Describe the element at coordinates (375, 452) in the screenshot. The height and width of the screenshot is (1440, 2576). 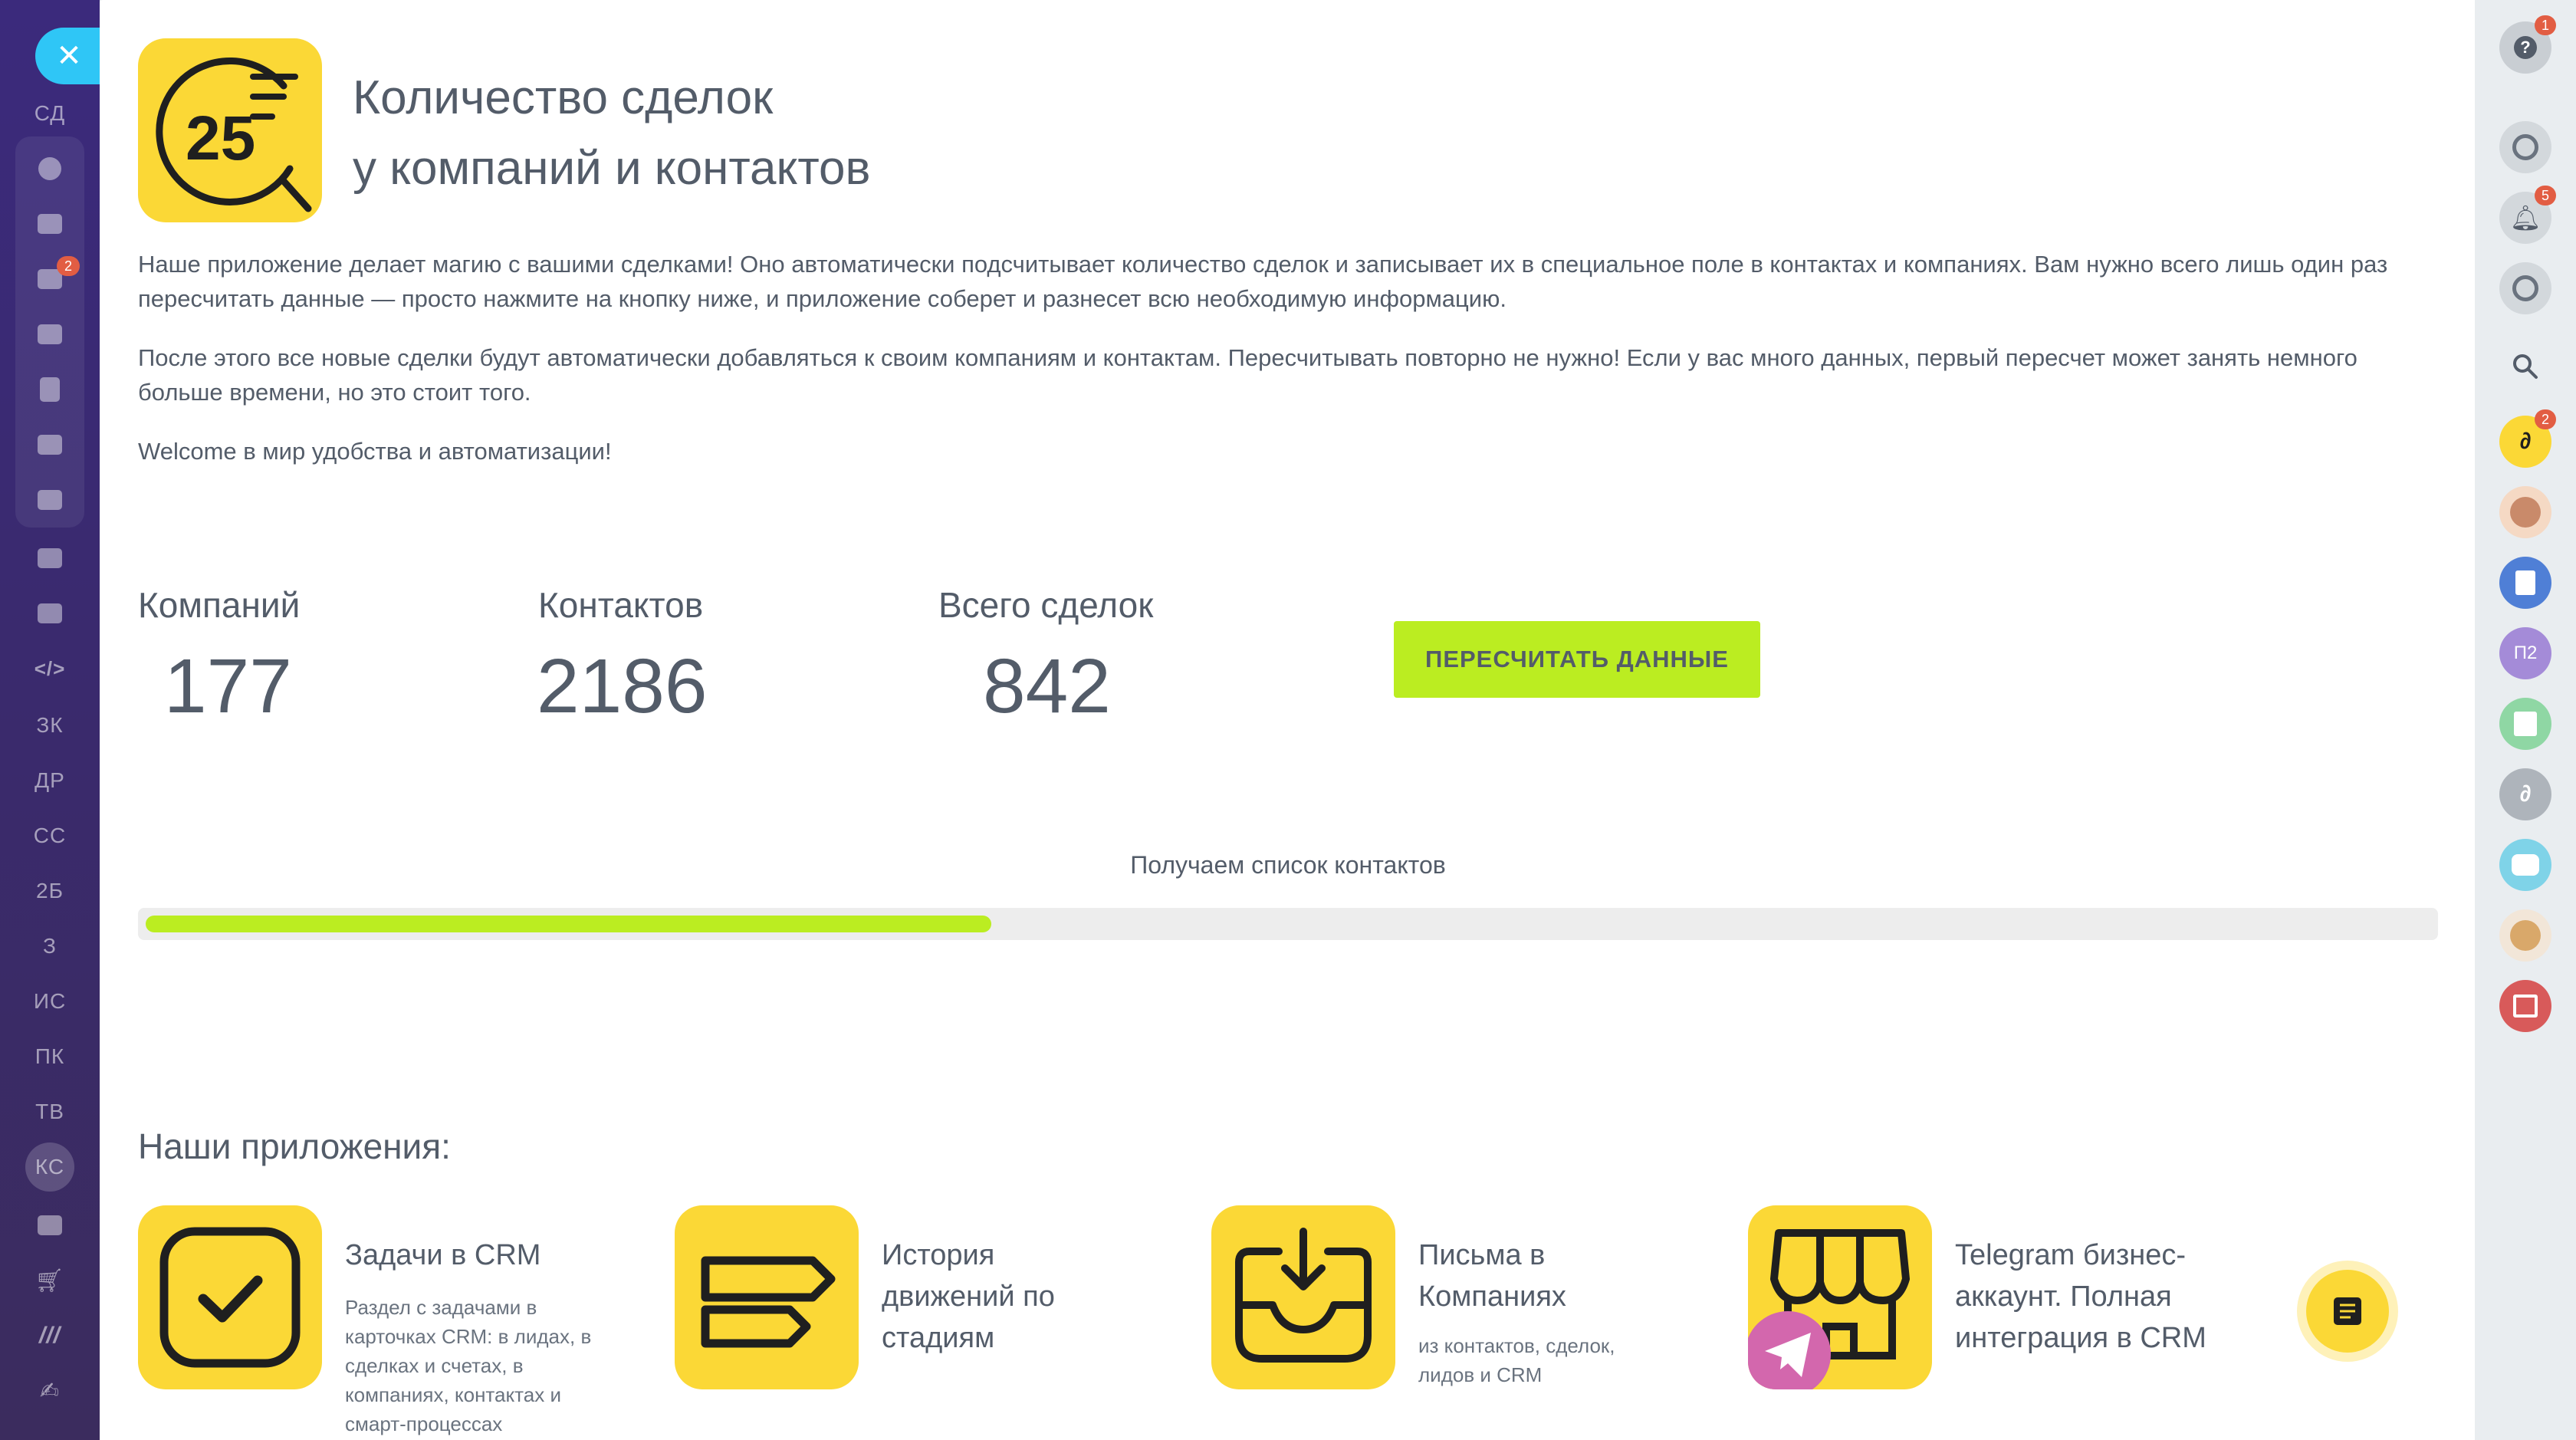
I see `description-paragraph-3: Welcome в мир удобства и автоматизации!` at that location.